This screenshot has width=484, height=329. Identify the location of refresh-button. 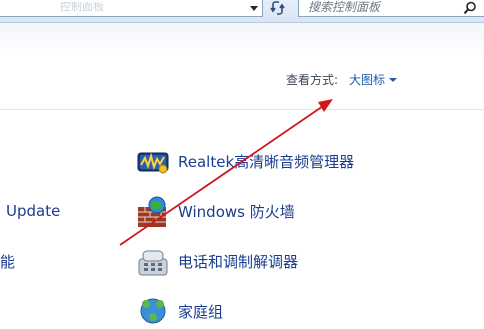
(278, 8).